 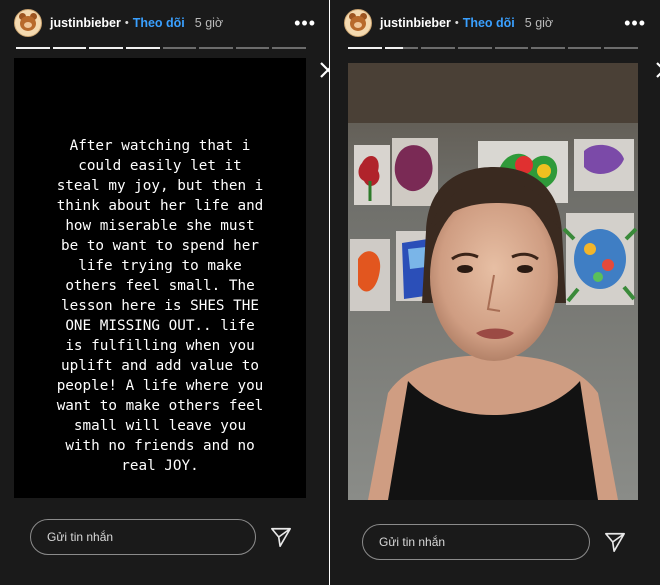 I want to click on close-icon, so click(x=657, y=70).